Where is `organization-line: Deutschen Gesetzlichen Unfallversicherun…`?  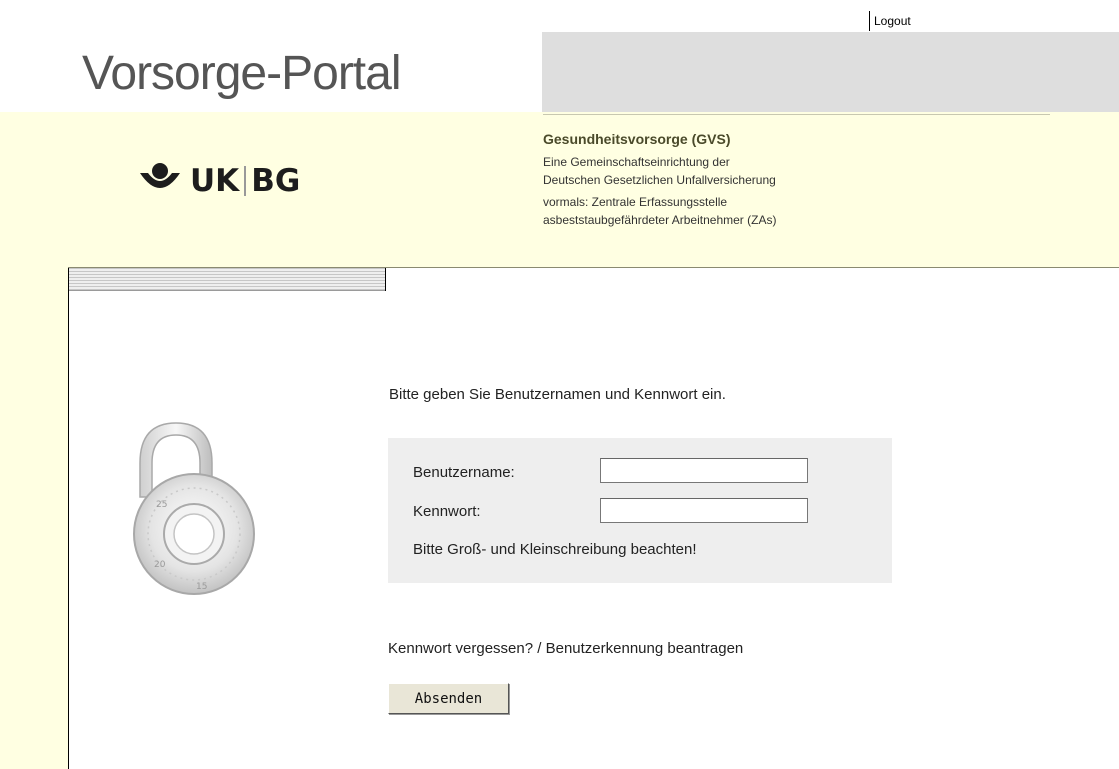 organization-line: Deutschen Gesetzlichen Unfallversicherun… is located at coordinates (659, 180).